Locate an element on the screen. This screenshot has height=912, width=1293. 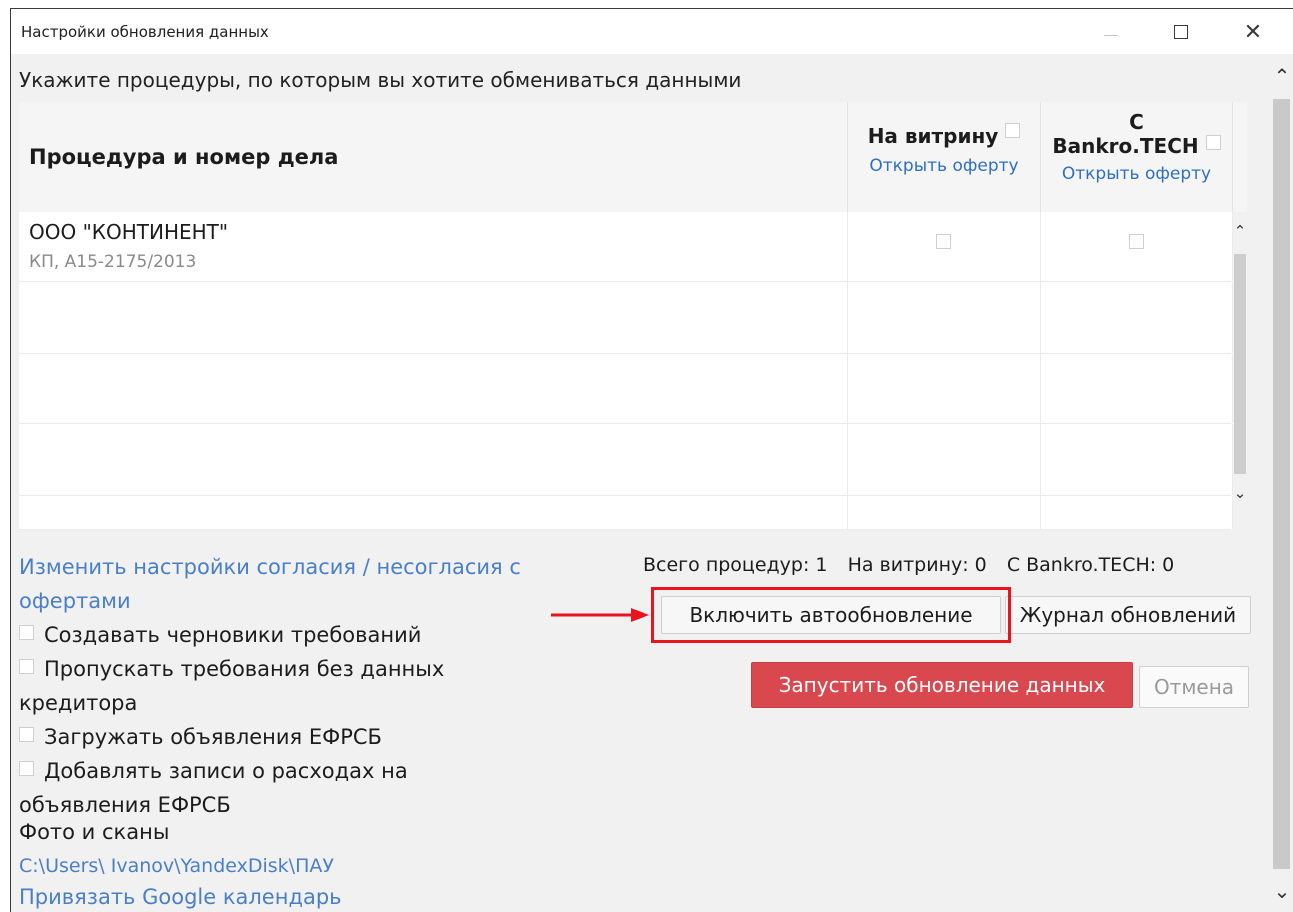
skip-claims-checkbox is located at coordinates (26, 666).